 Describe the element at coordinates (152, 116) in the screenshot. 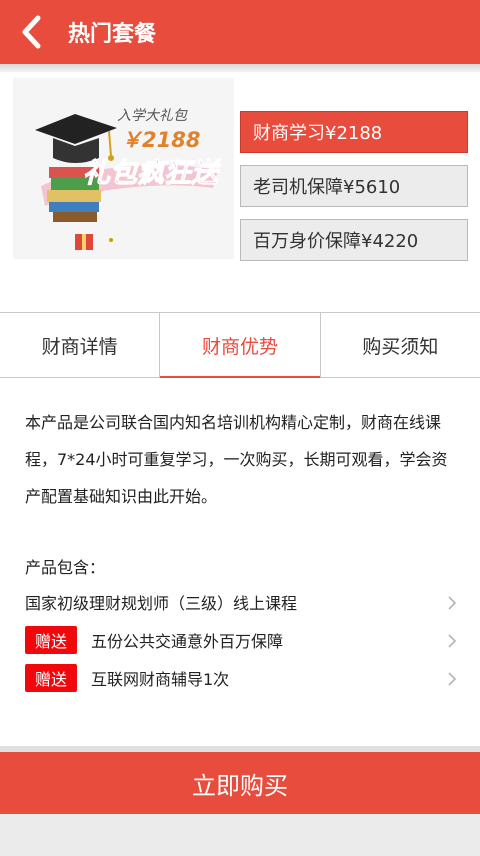

I see `promo-text: 入学大礼包` at that location.